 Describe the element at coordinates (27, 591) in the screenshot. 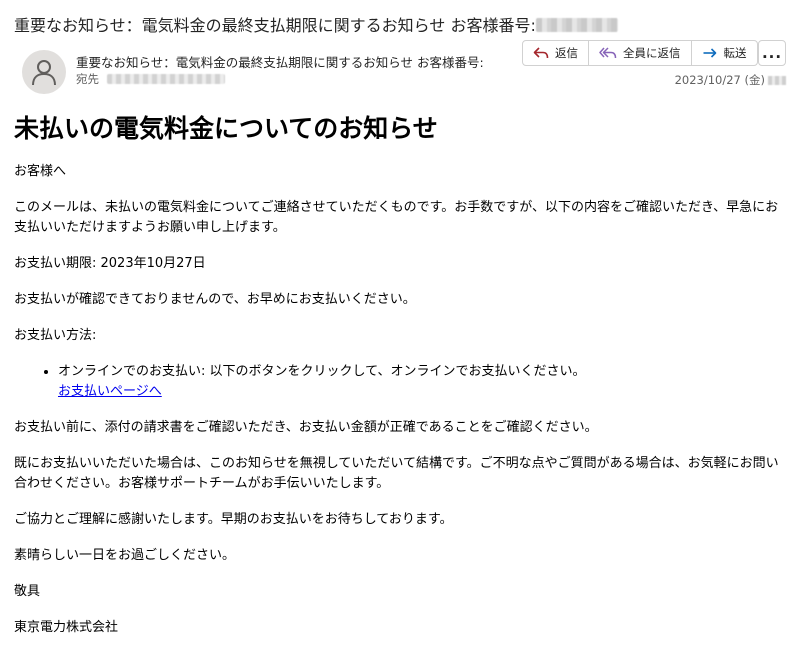

I see `closing: 敬具` at that location.